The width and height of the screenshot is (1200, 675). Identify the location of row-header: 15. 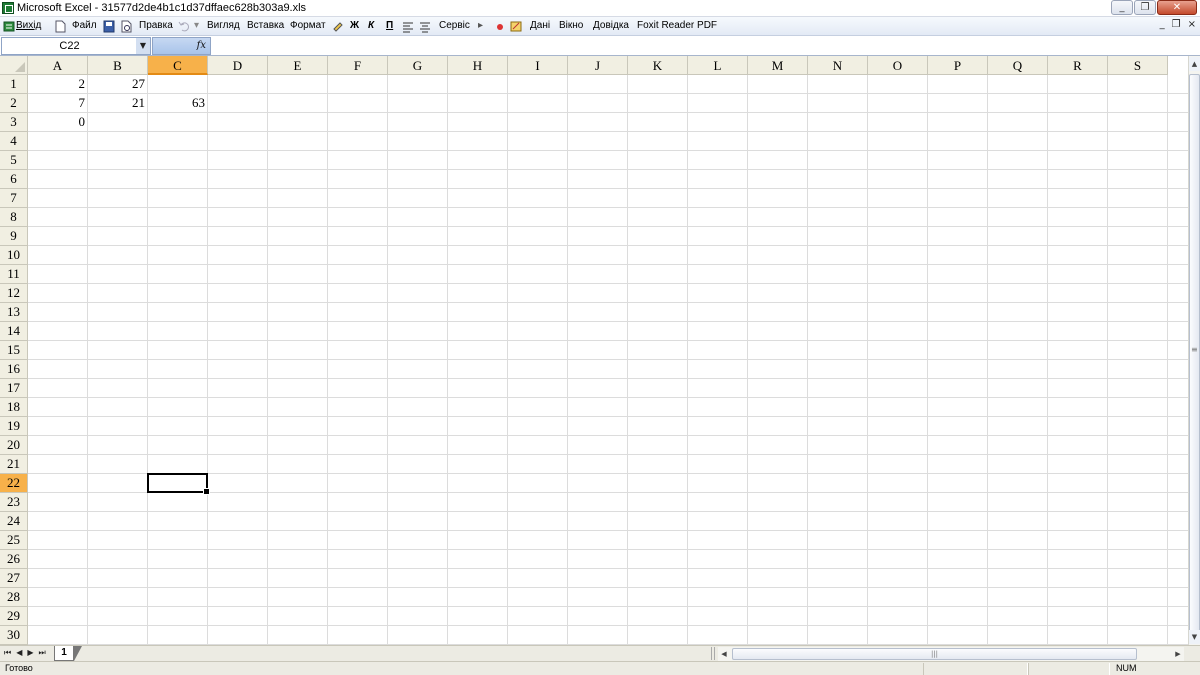
(14, 350).